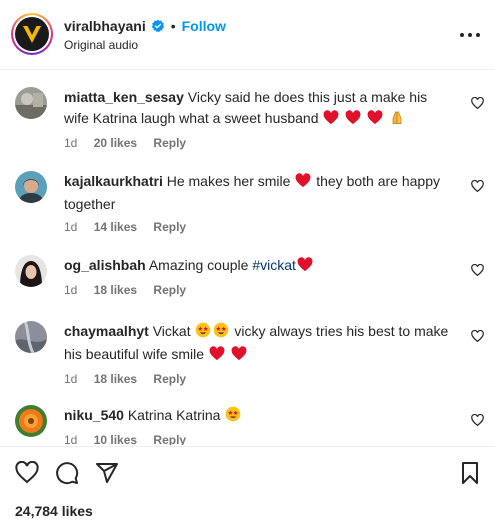 This screenshot has width=495, height=521. Describe the element at coordinates (204, 26) in the screenshot. I see `follow-button: Follow` at that location.